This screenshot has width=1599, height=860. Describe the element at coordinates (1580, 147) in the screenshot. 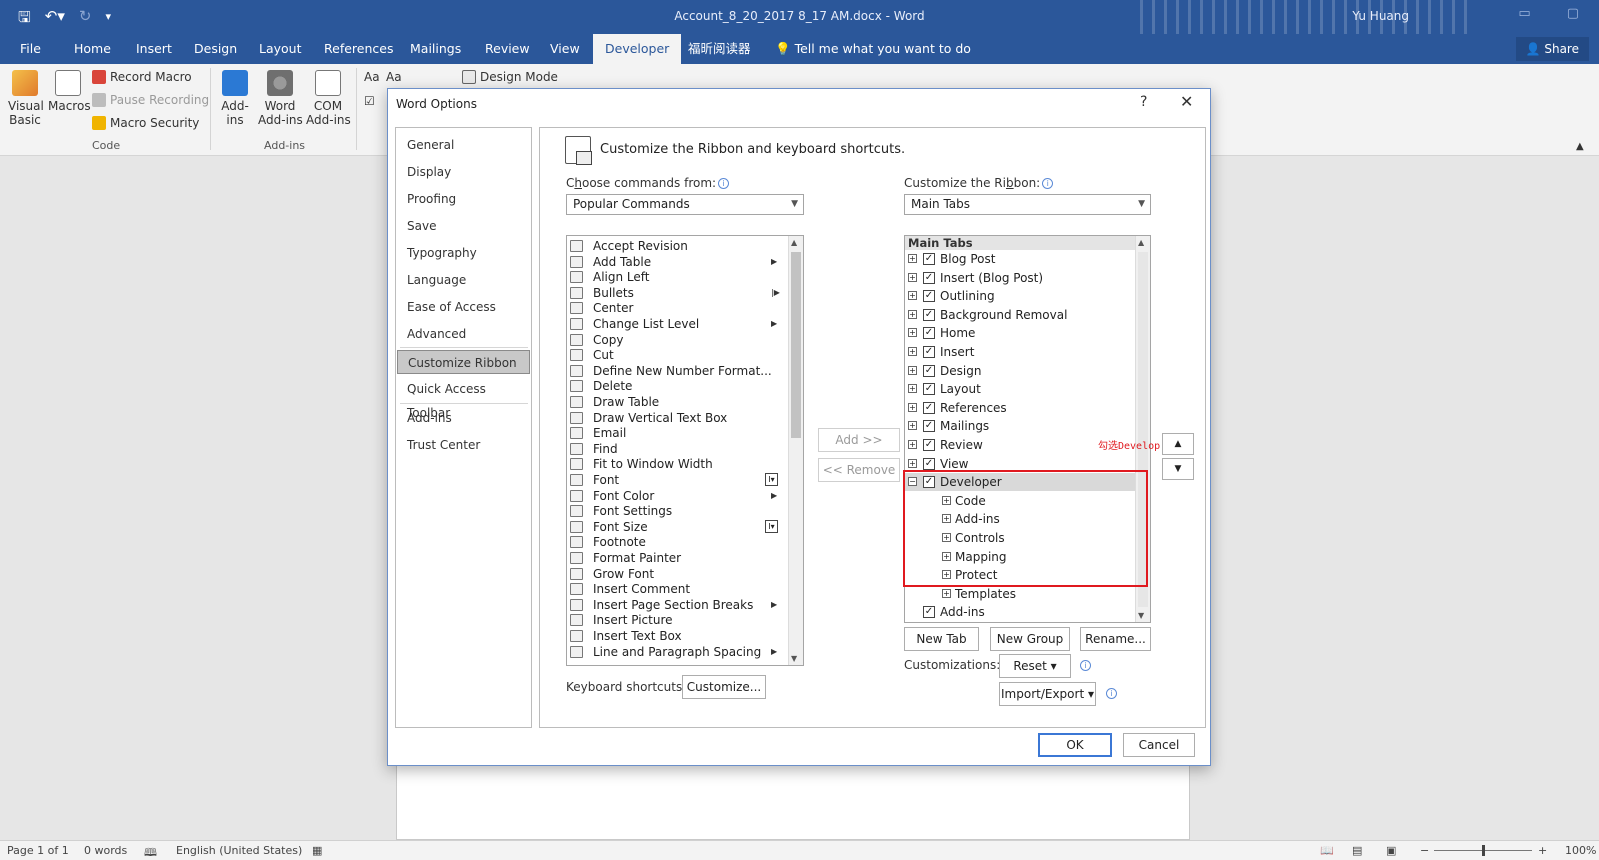

I see `collapse-ribbon-icon: ▲` at that location.